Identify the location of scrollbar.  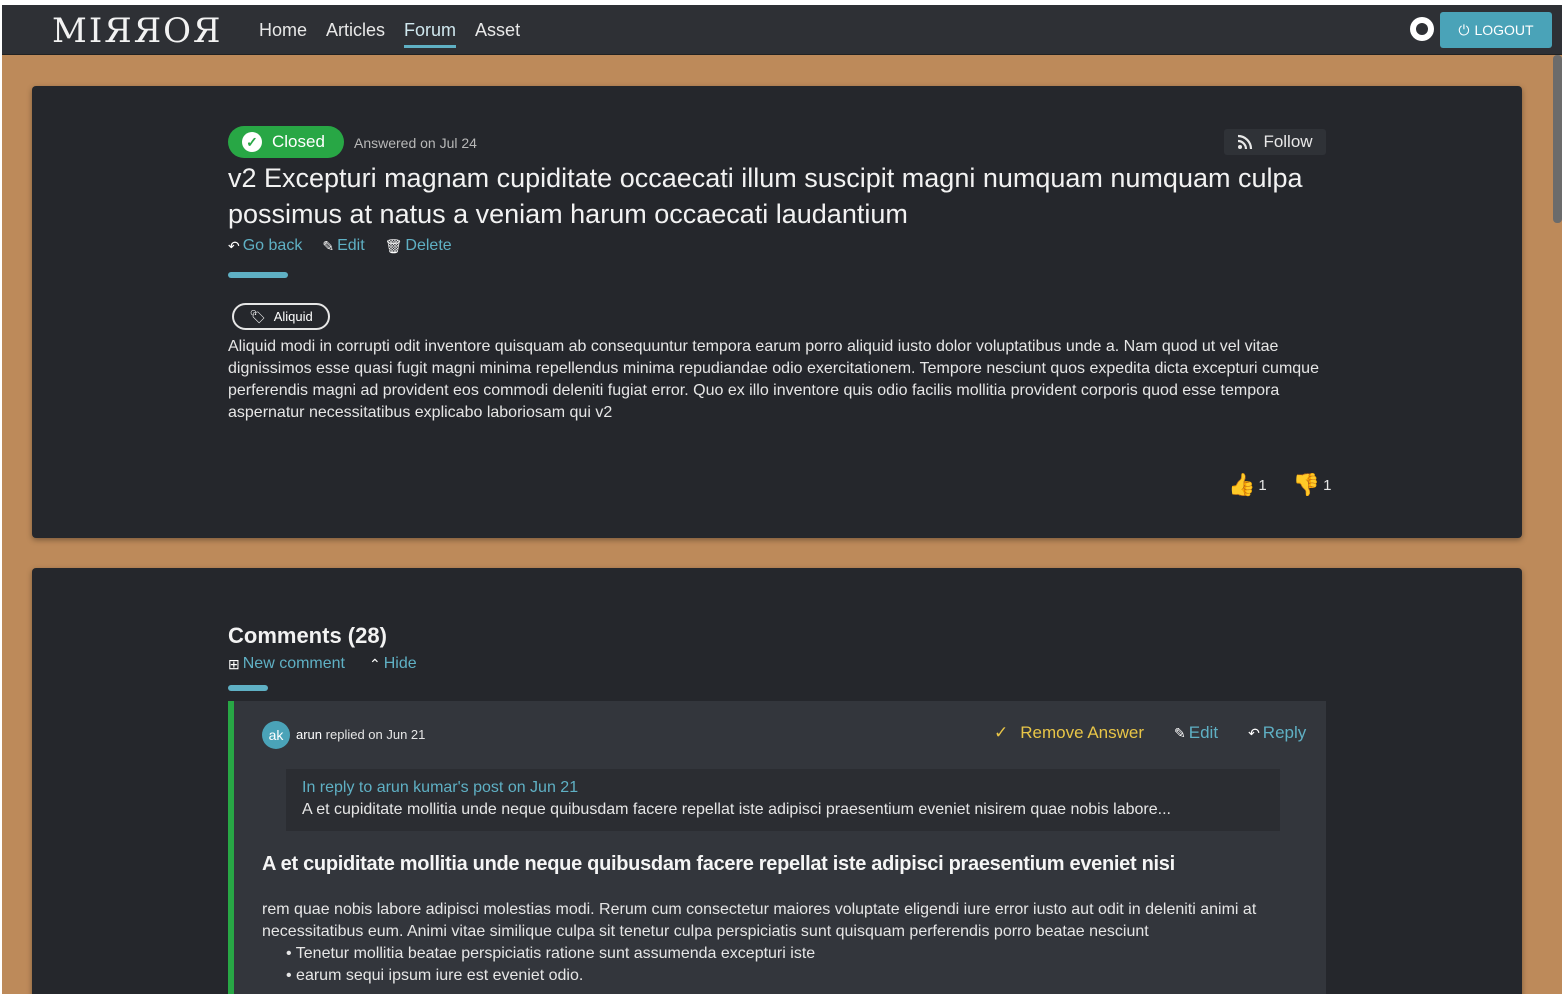
(1557, 139).